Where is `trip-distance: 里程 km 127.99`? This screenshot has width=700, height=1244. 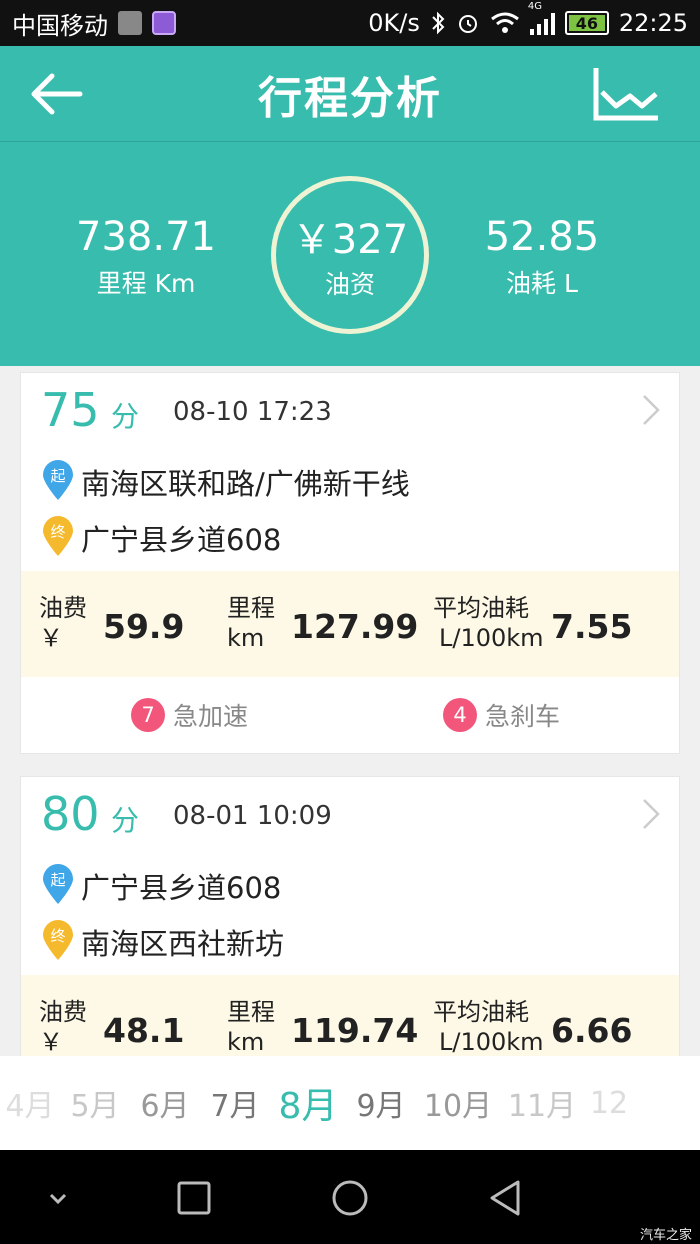
trip-distance: 里程 km 127.99 is located at coordinates (322, 623).